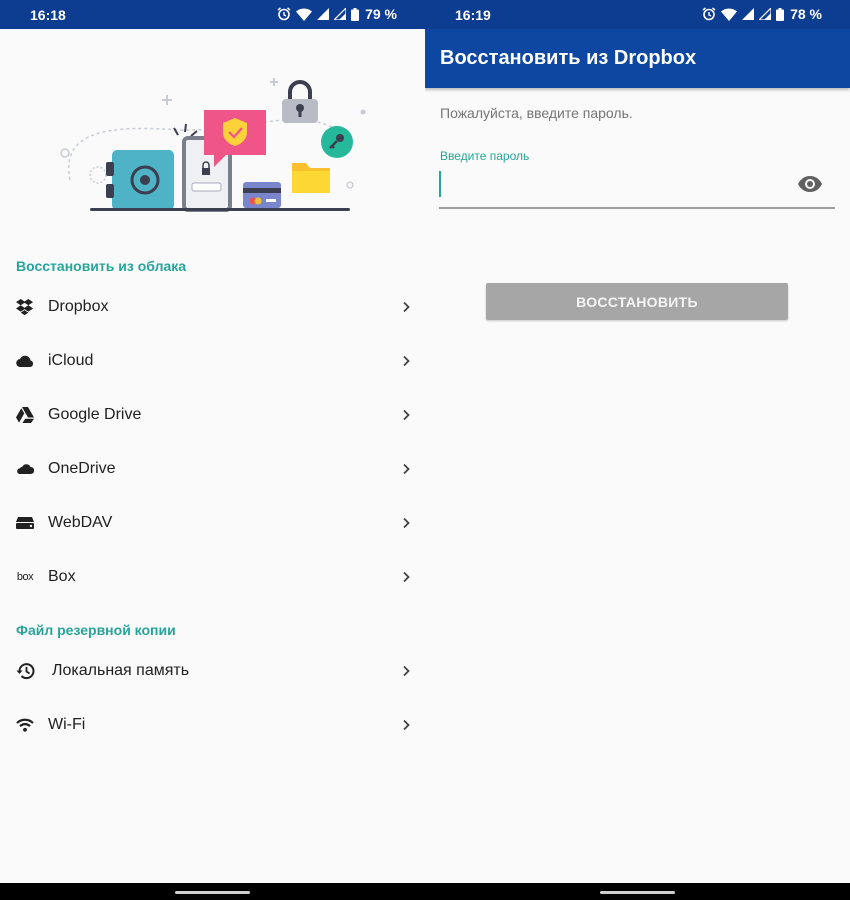  What do you see at coordinates (637, 14) in the screenshot?
I see `status-bar: 16:19 78 %` at bounding box center [637, 14].